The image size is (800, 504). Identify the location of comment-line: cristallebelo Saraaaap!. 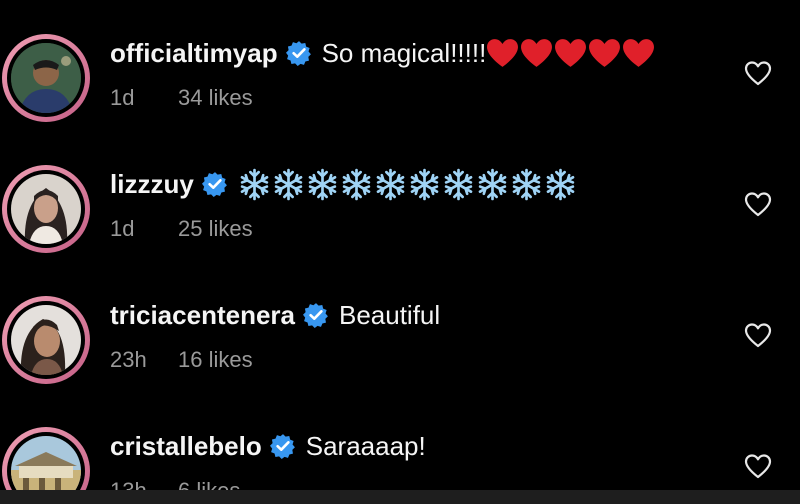
(268, 446).